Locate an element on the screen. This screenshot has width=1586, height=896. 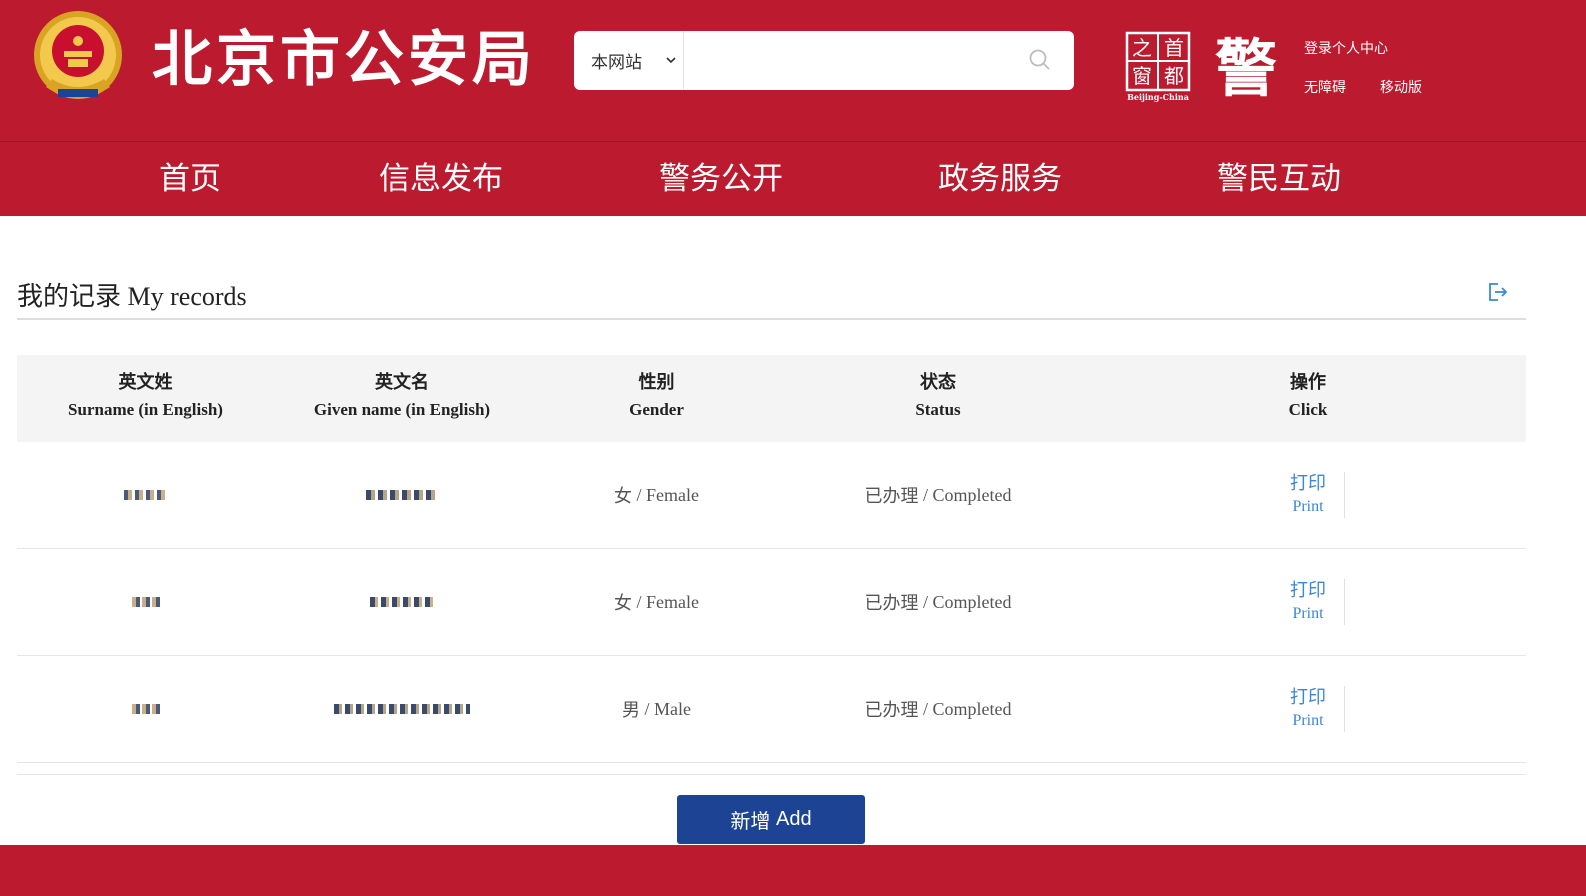
capital-seal-char: 都 is located at coordinates (1174, 76).